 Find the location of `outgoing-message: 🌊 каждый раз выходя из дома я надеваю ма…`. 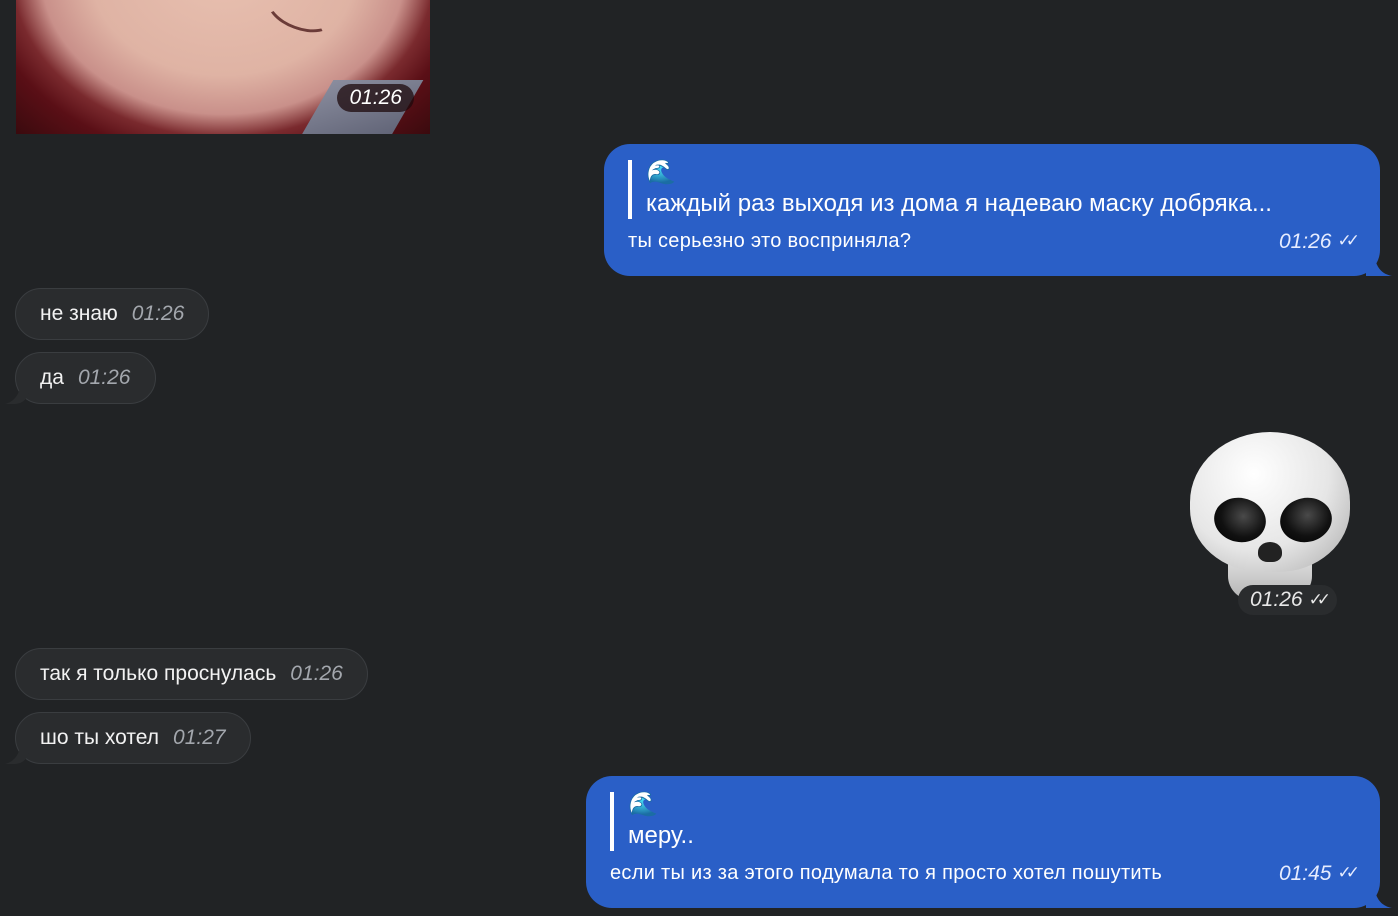

outgoing-message: 🌊 каждый раз выходя из дома я надеваю ма… is located at coordinates (992, 210).